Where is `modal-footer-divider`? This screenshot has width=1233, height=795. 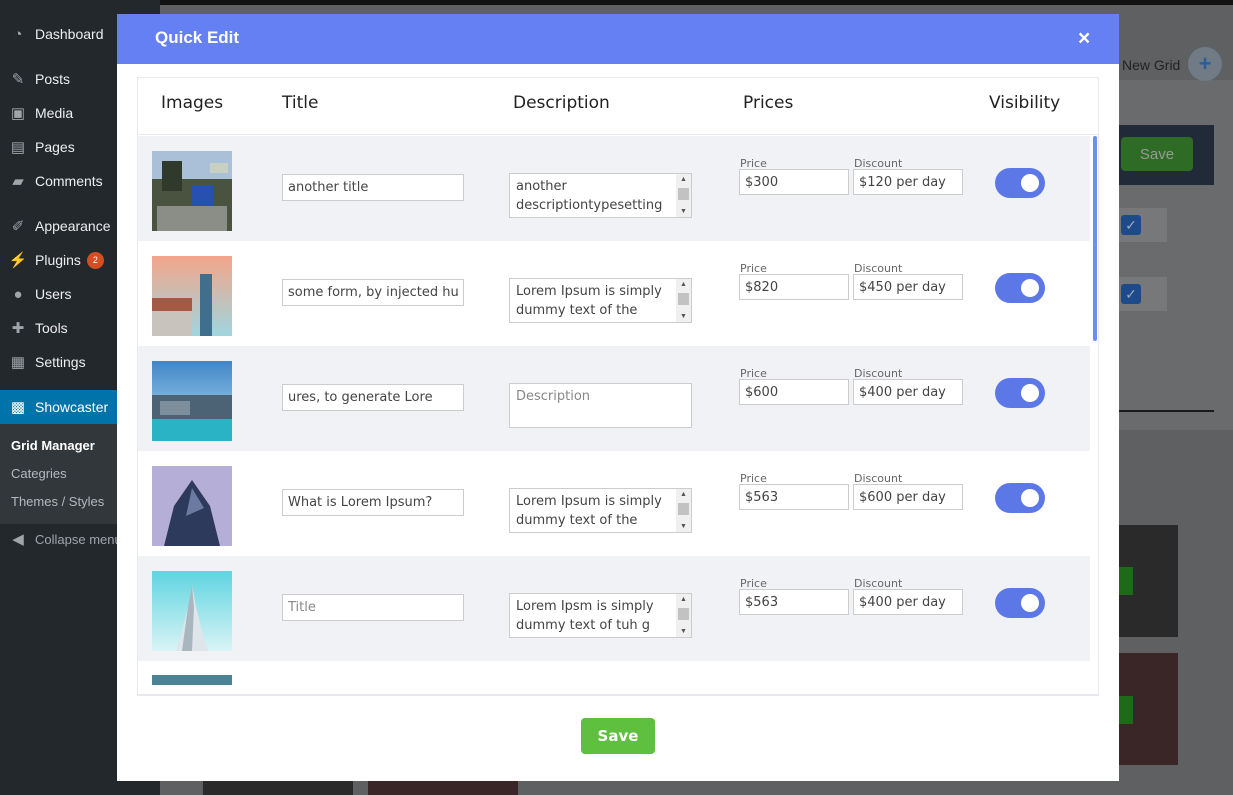 modal-footer-divider is located at coordinates (618, 695).